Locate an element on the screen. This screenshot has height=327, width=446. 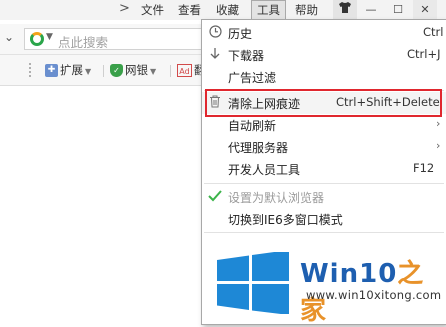
menu-item-history: 历史 Ctrl is located at coordinates (324, 33).